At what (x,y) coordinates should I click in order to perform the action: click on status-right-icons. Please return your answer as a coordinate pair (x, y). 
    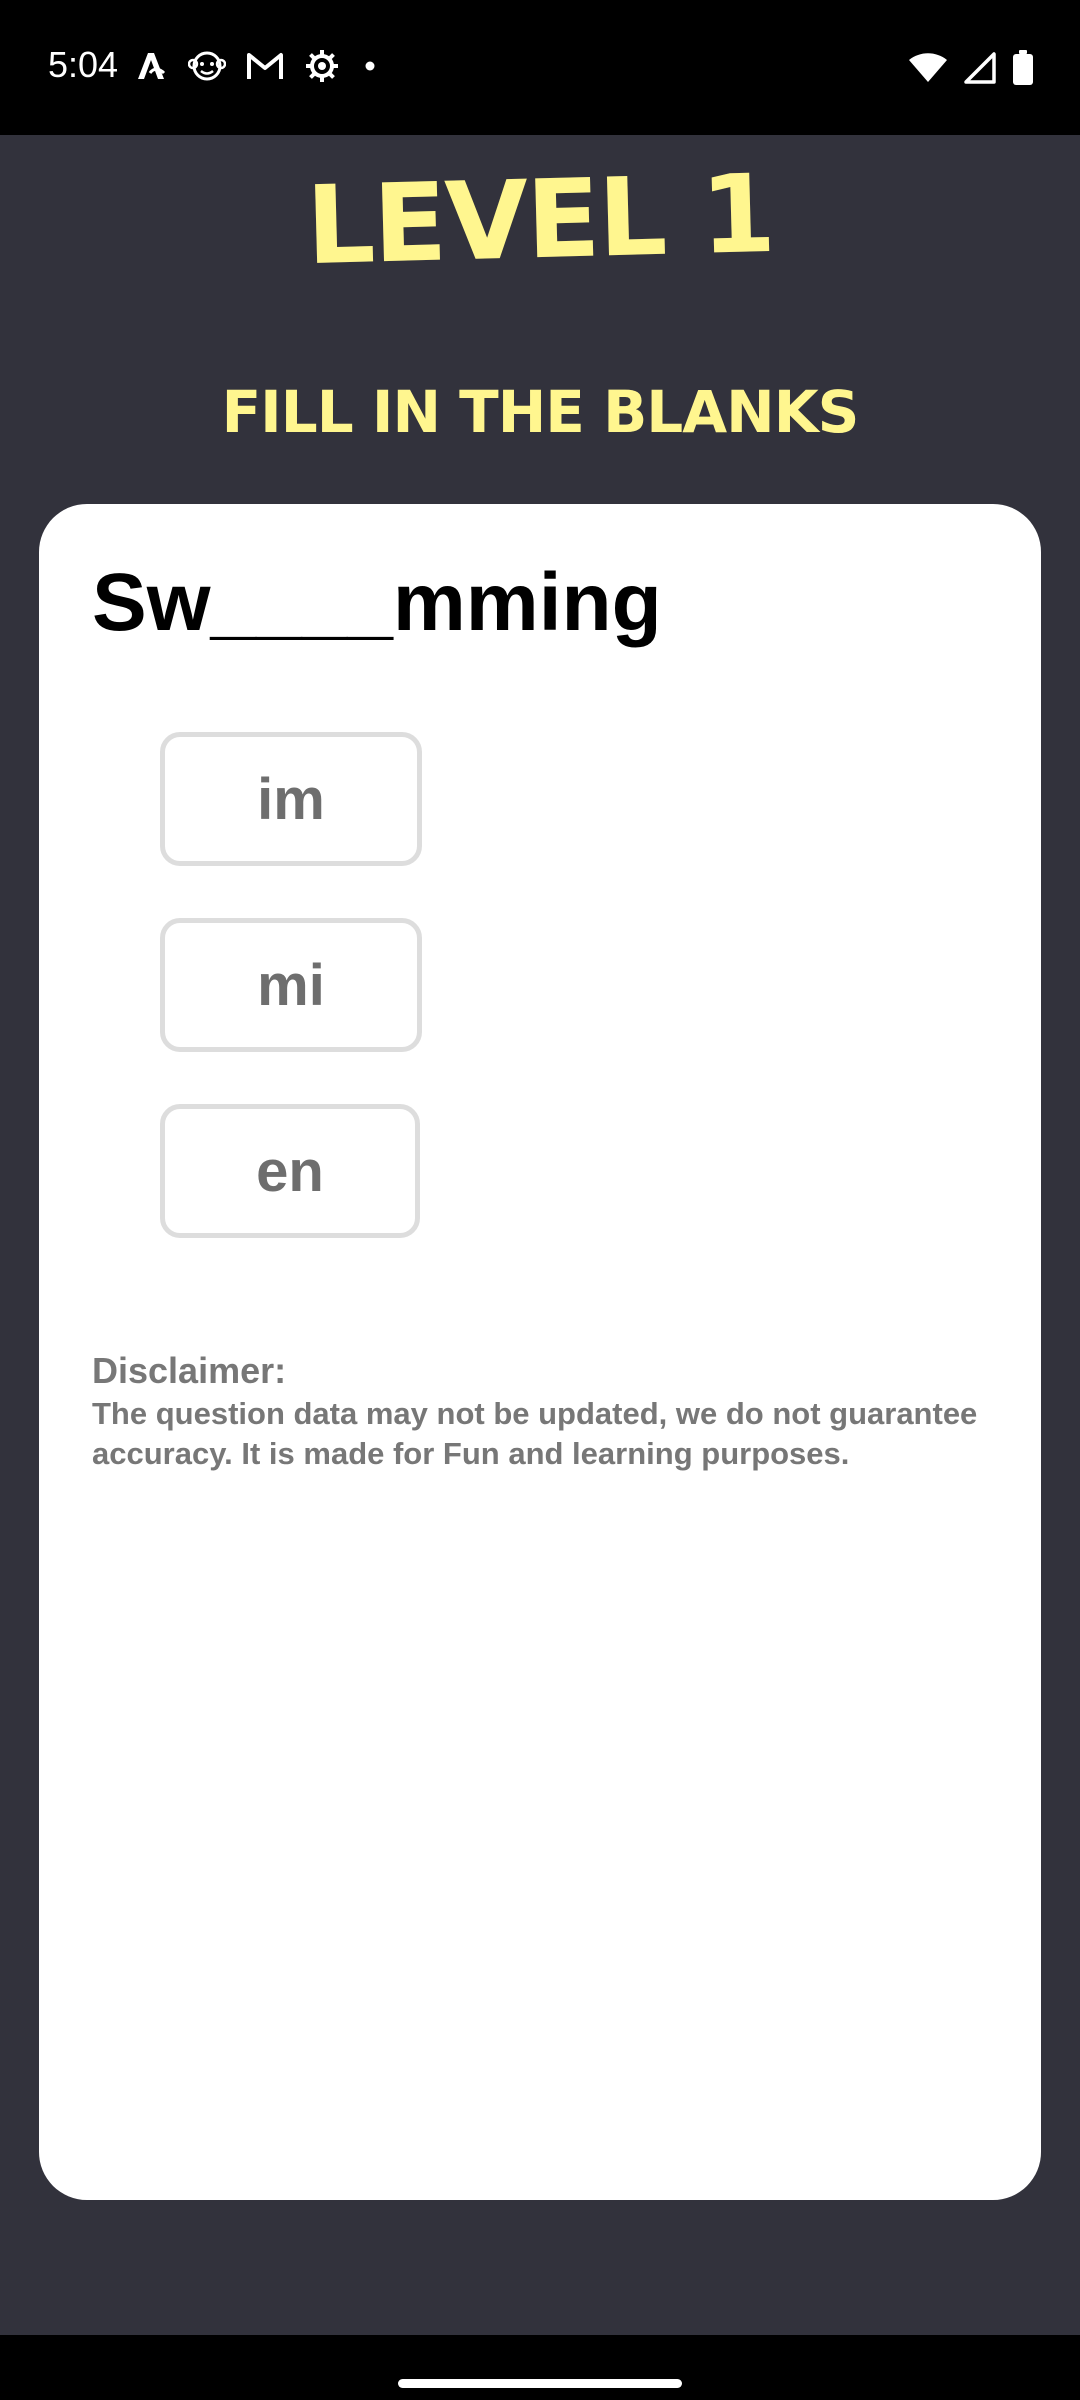
    Looking at the image, I should click on (971, 68).